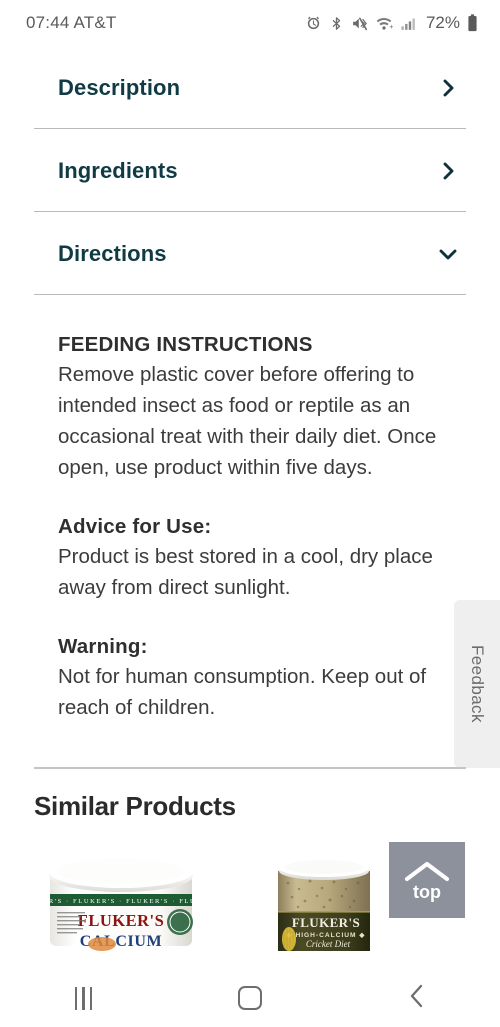 Image resolution: width=500 pixels, height=1027 pixels. What do you see at coordinates (135, 527) in the screenshot?
I see `advice-for-use-heading: Advice for Use:` at bounding box center [135, 527].